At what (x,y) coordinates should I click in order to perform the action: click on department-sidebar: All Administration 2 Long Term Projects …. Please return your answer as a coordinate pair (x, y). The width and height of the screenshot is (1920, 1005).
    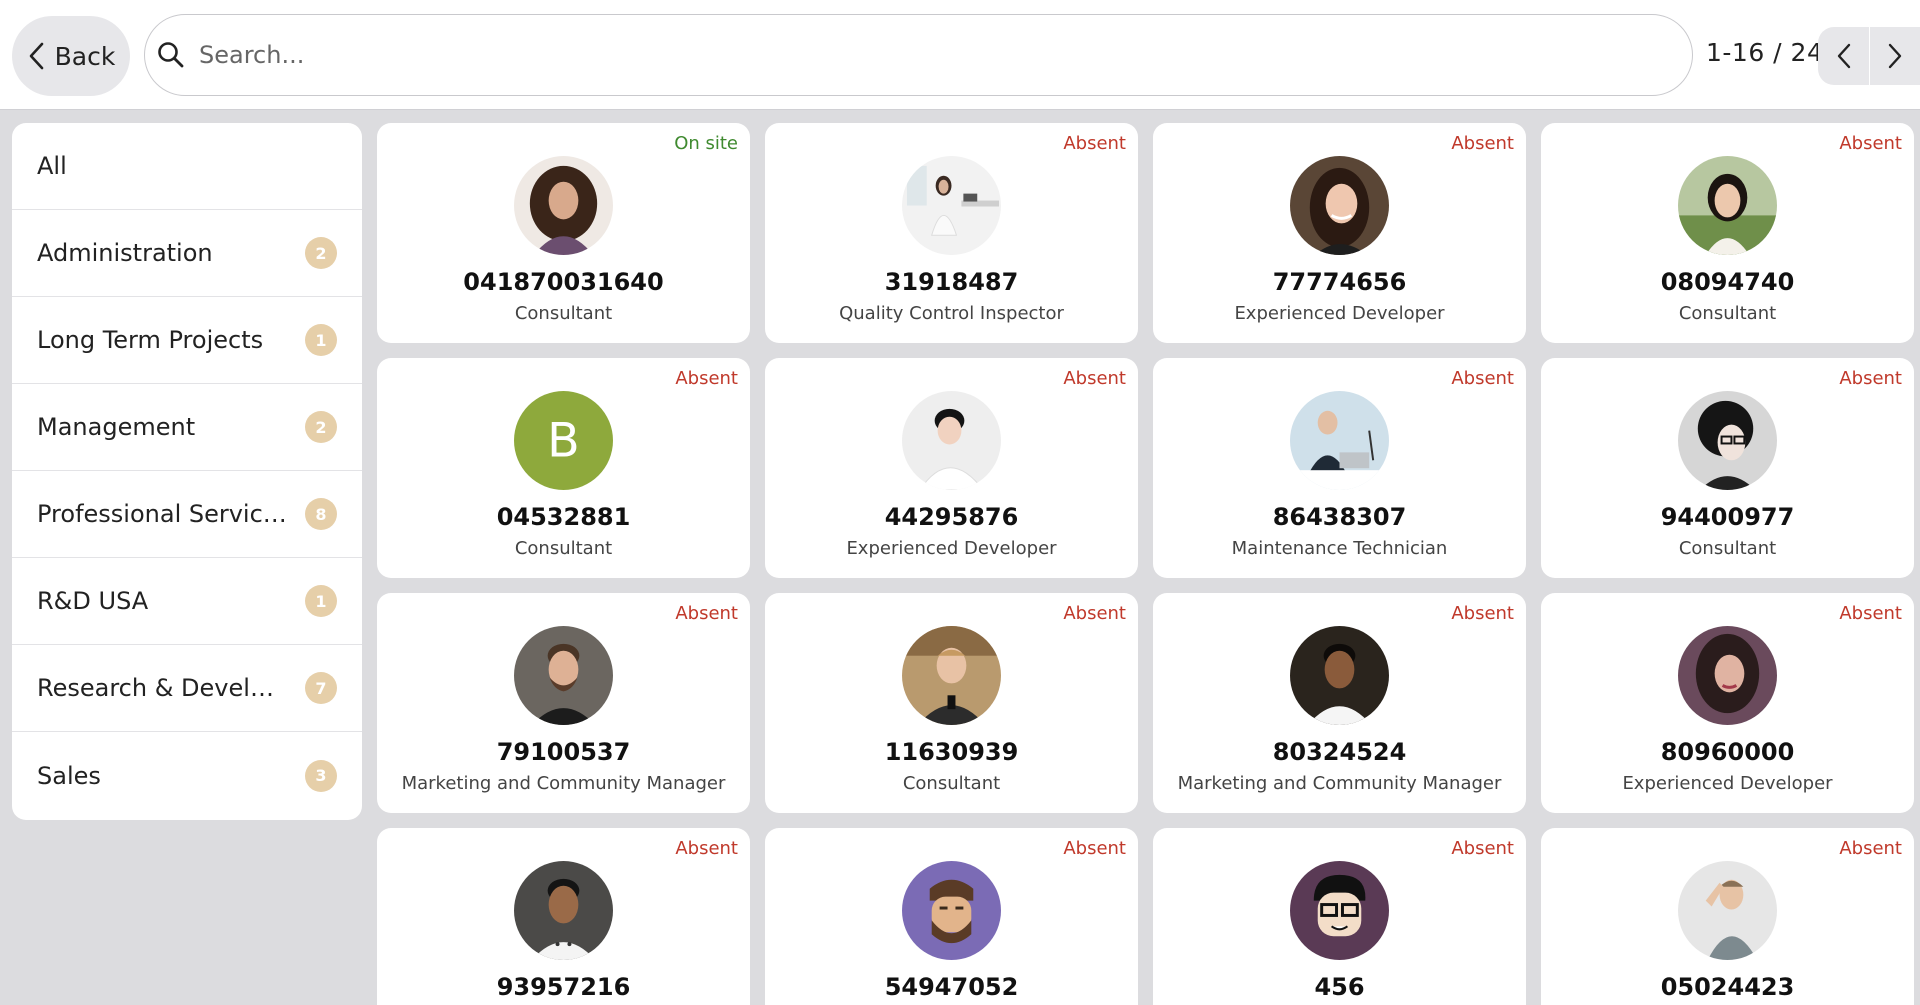
    Looking at the image, I should click on (187, 471).